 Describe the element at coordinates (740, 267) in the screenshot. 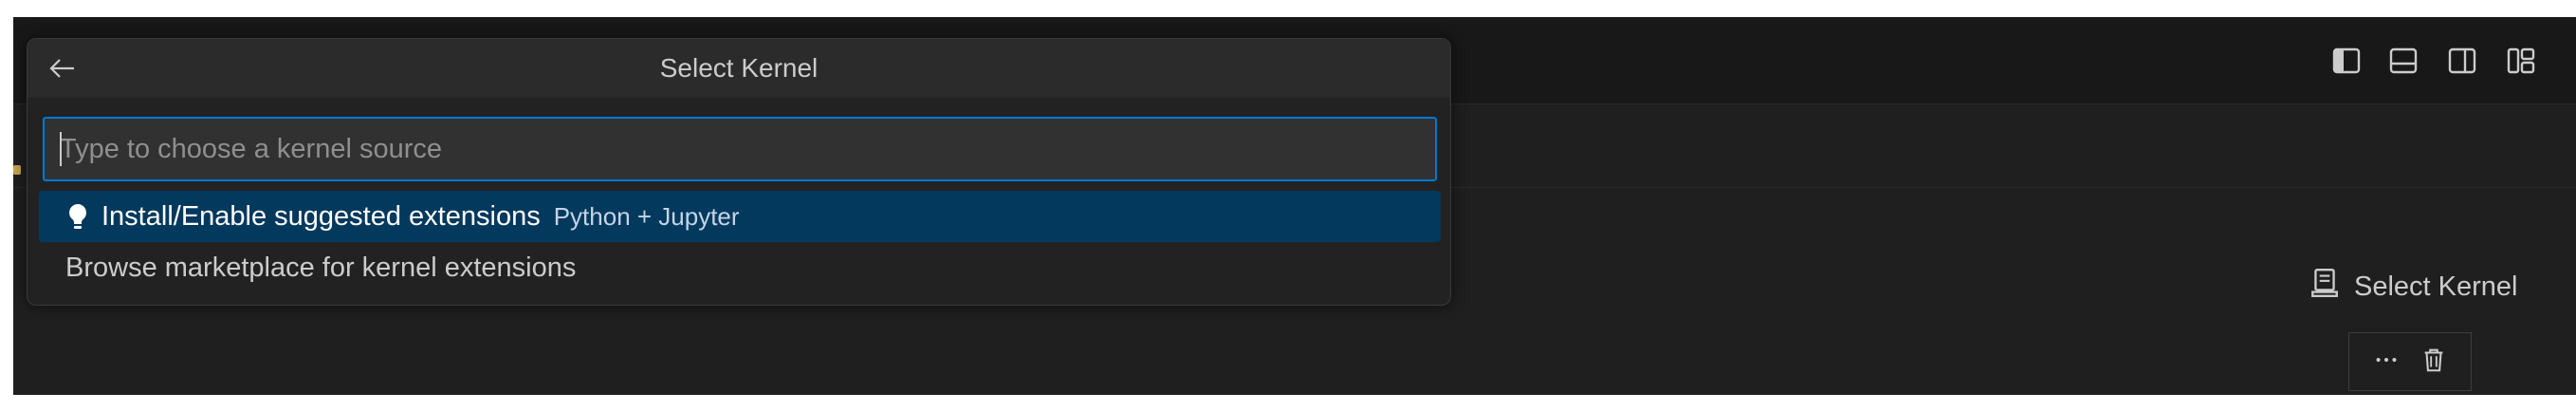

I see `list-item-browse-marketplace: Browse marketplace for kernel extensions` at that location.